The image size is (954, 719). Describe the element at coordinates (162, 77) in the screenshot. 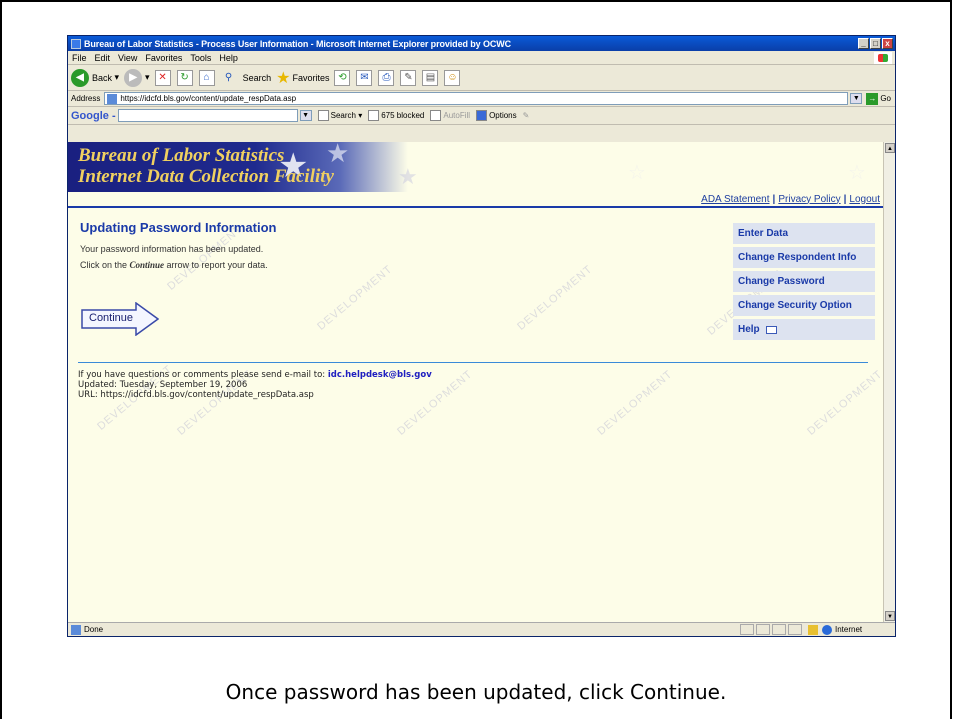

I see `stop-icon: ✕` at that location.